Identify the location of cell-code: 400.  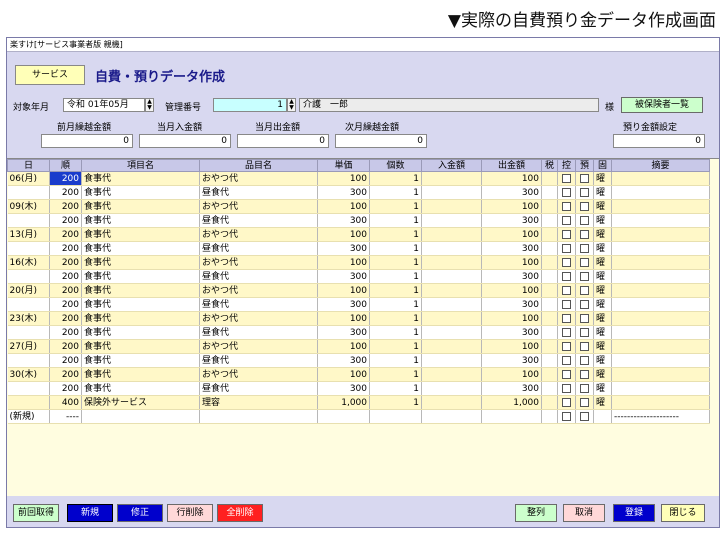
(65, 402).